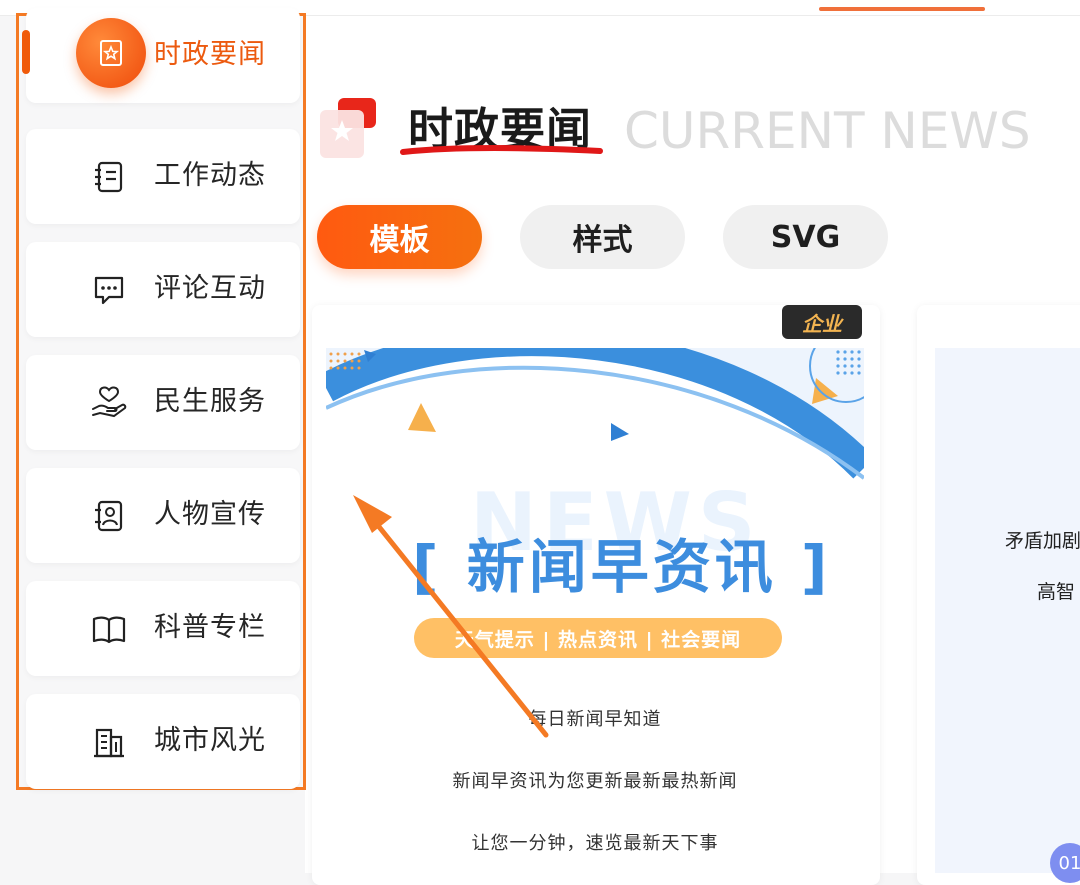 This screenshot has width=1080, height=885. I want to click on news-star-icon, so click(348, 128).